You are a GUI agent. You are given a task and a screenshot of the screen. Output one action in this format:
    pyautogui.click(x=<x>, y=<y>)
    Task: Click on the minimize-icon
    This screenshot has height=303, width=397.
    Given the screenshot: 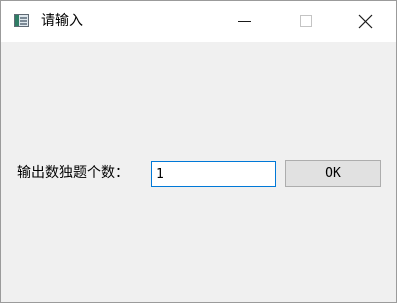 What is the action you would take?
    pyautogui.click(x=244, y=21)
    